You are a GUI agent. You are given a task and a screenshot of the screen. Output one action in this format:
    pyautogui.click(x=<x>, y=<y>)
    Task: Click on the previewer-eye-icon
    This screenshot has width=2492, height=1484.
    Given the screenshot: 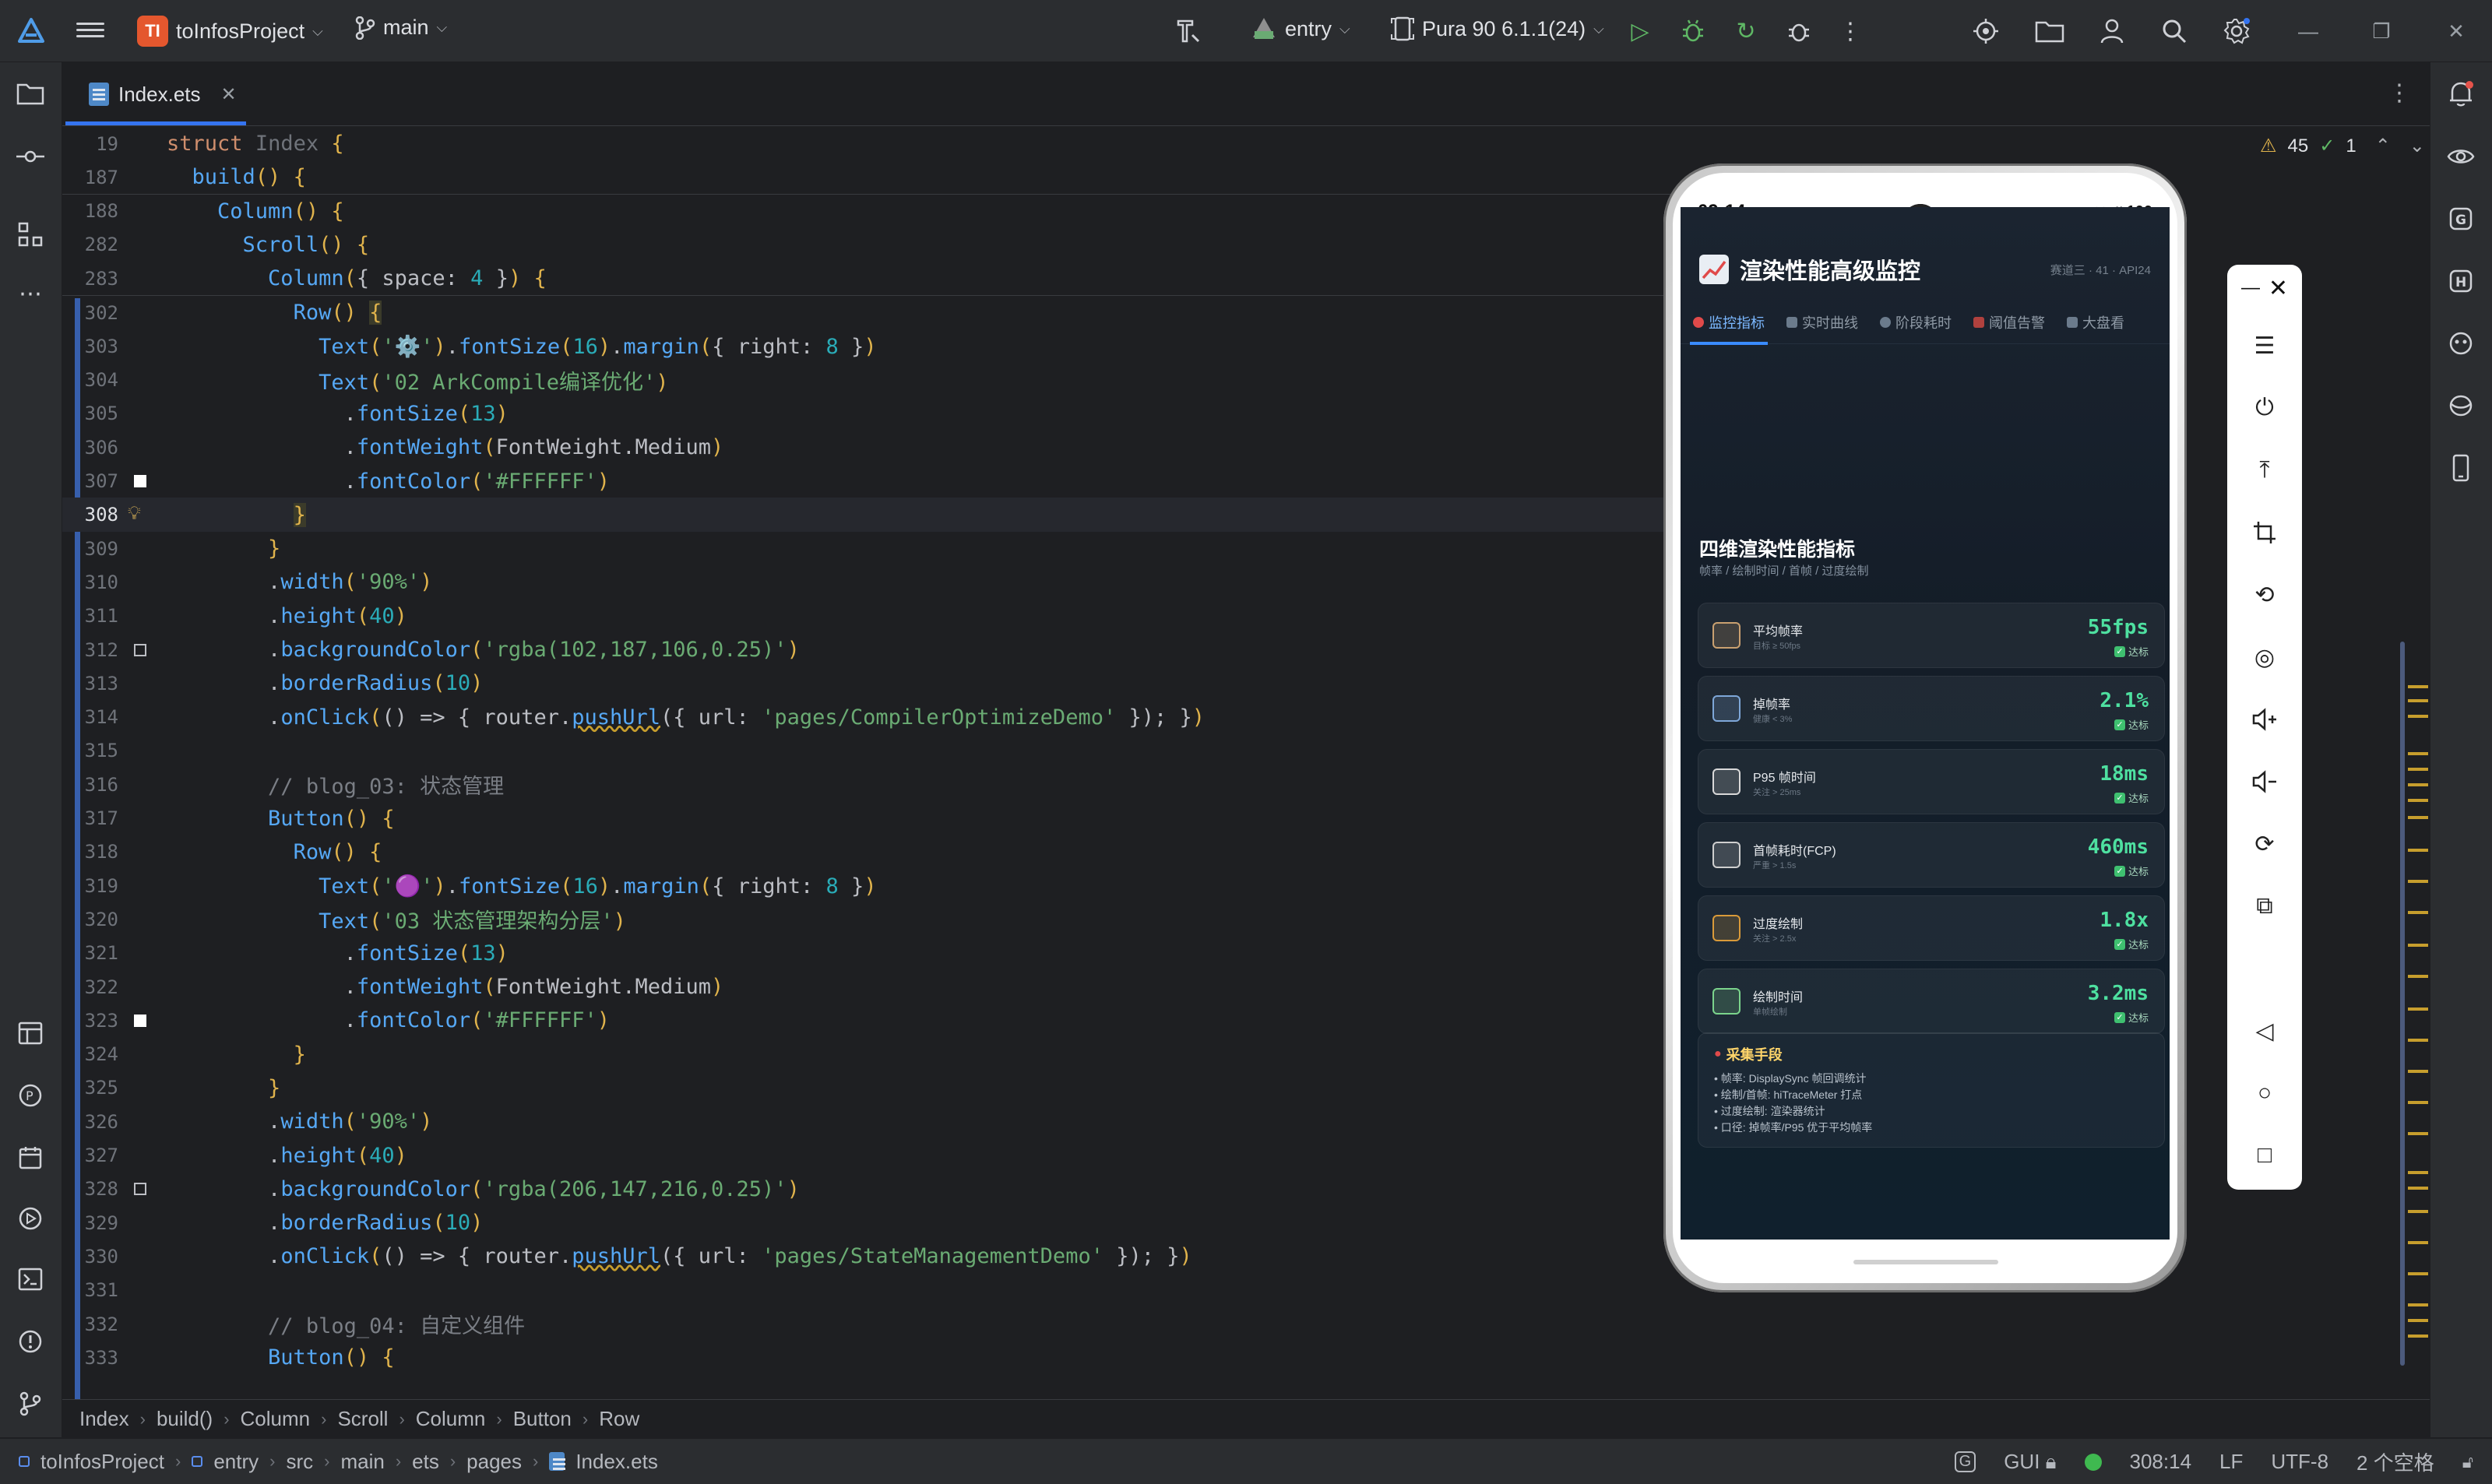 What is the action you would take?
    pyautogui.click(x=2460, y=156)
    